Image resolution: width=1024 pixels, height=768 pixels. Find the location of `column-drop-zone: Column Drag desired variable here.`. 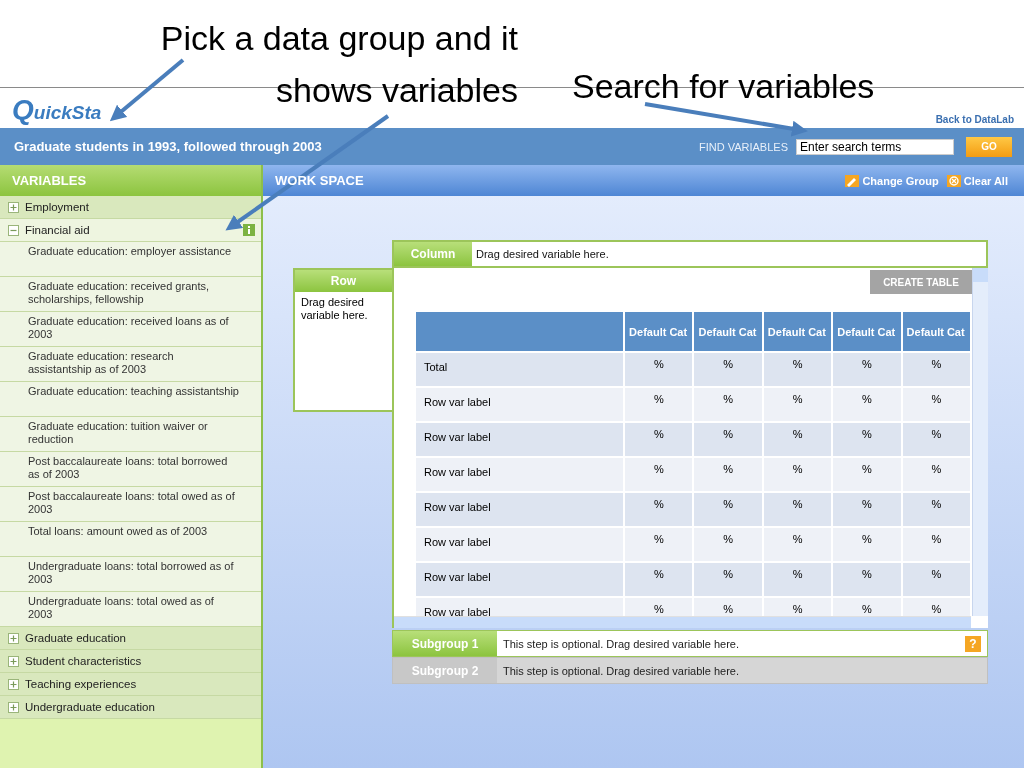

column-drop-zone: Column Drag desired variable here. is located at coordinates (690, 254).